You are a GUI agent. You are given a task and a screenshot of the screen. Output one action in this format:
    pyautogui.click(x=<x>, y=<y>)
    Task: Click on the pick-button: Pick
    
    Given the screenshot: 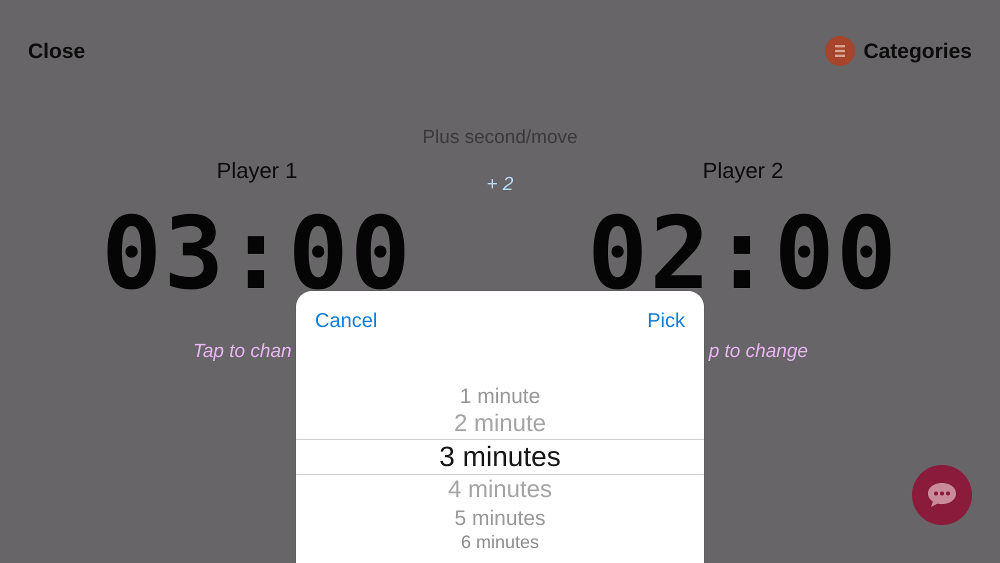 What is the action you would take?
    pyautogui.click(x=666, y=321)
    